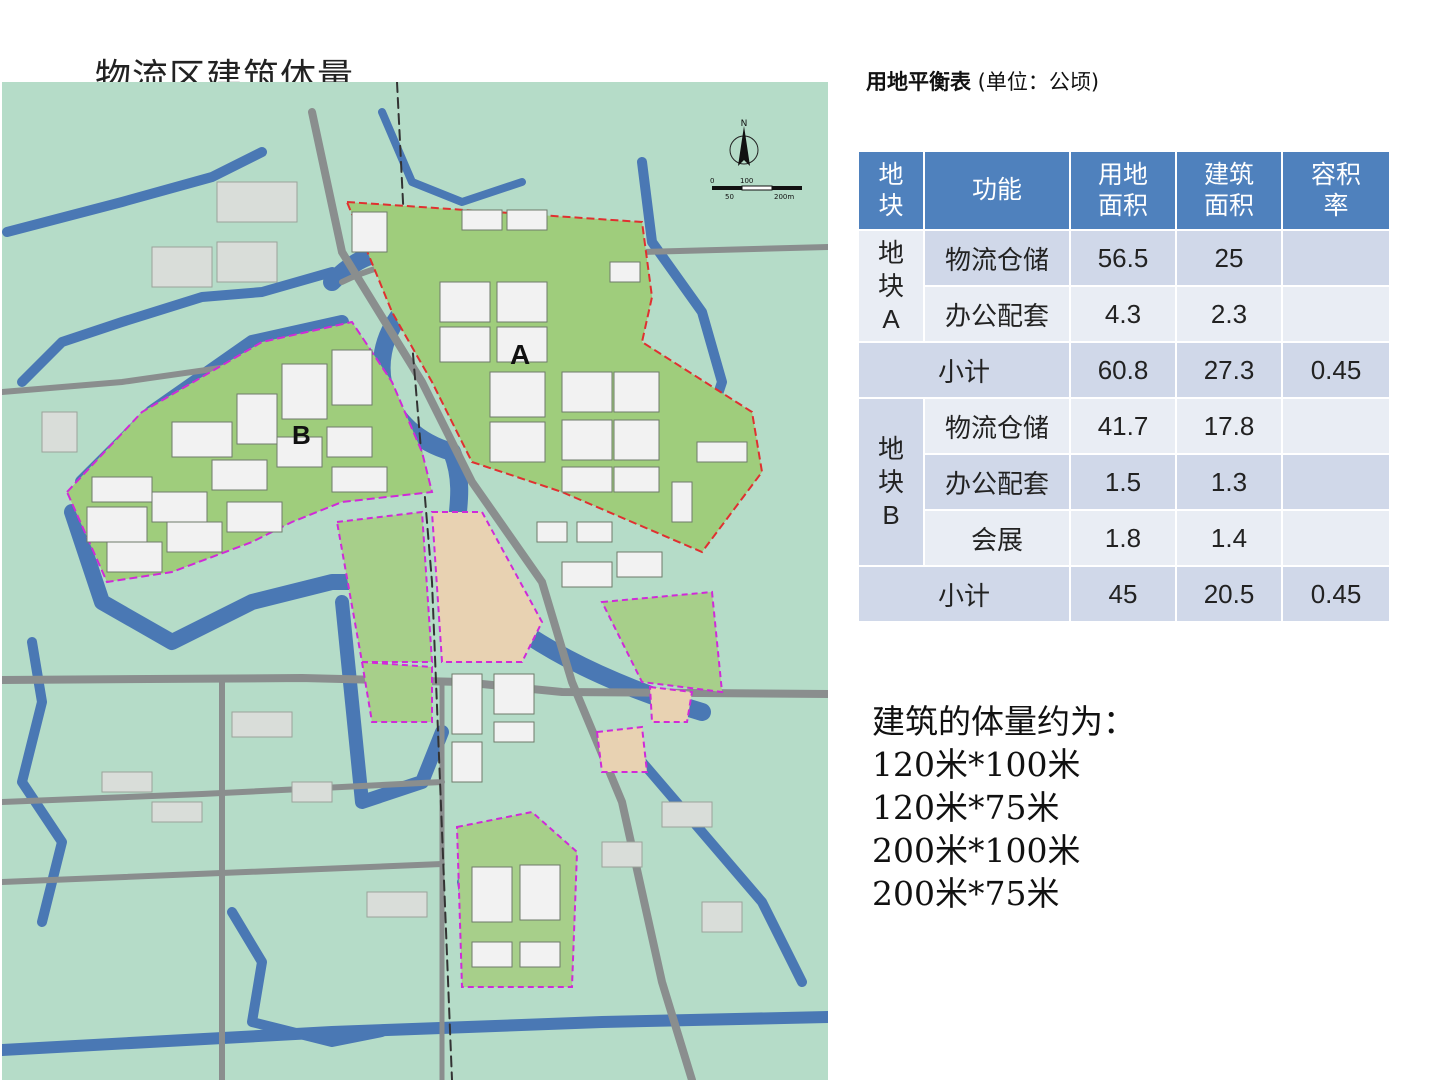 This screenshot has height=1080, width=1440. I want to click on block-b-cell: 地 块 B, so click(891, 482).